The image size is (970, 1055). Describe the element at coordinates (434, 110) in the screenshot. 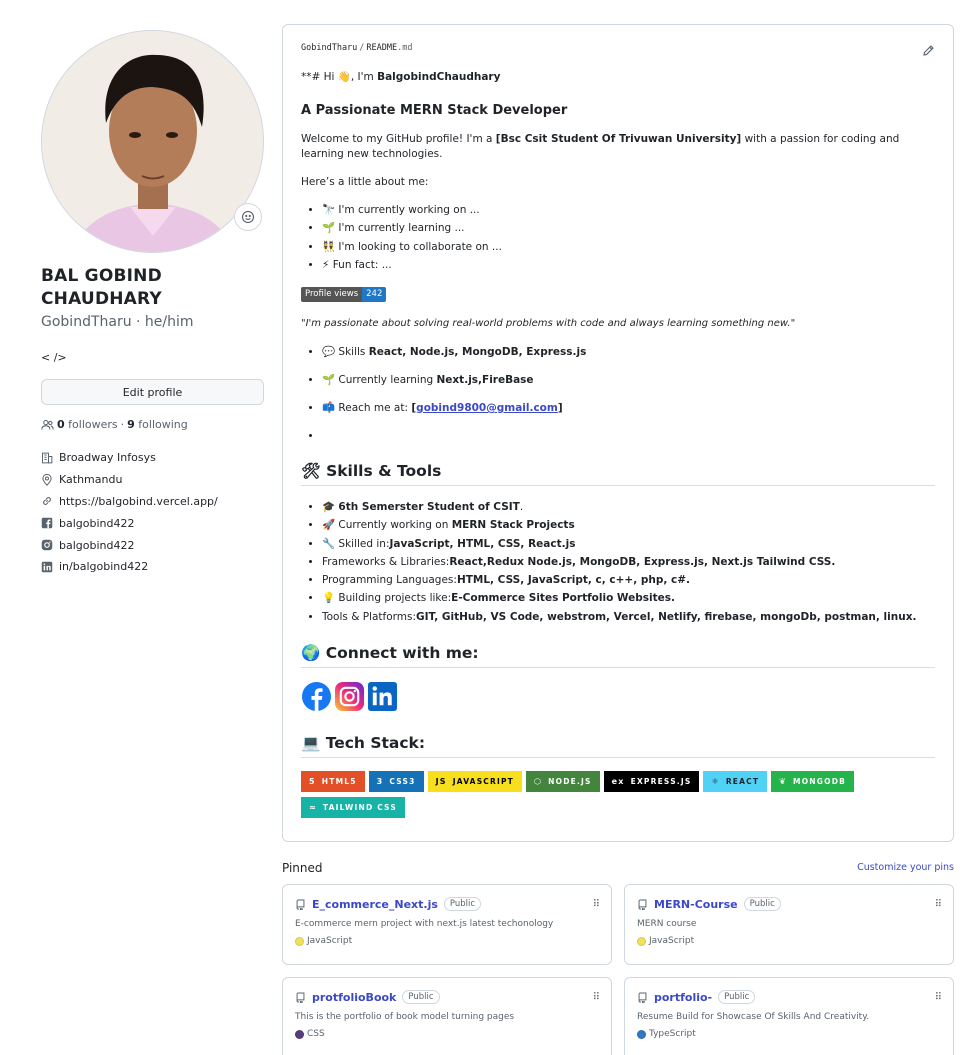

I see `readme-title: A Passionate MERN Stack Developer` at that location.